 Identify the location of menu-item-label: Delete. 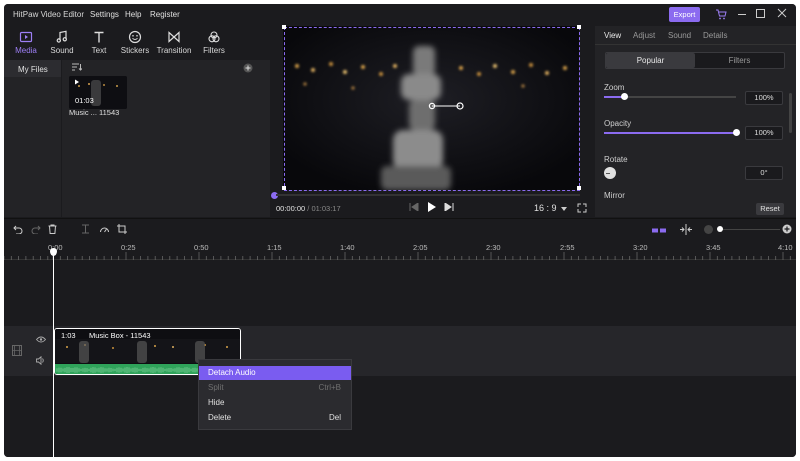
(220, 417).